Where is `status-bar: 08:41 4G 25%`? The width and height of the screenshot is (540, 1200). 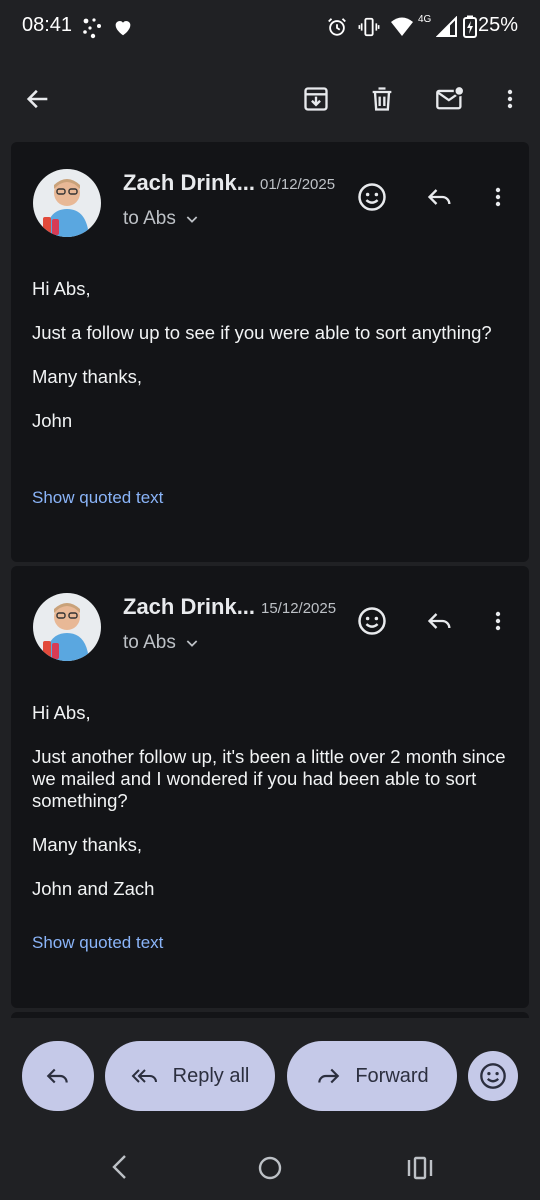 status-bar: 08:41 4G 25% is located at coordinates (270, 28).